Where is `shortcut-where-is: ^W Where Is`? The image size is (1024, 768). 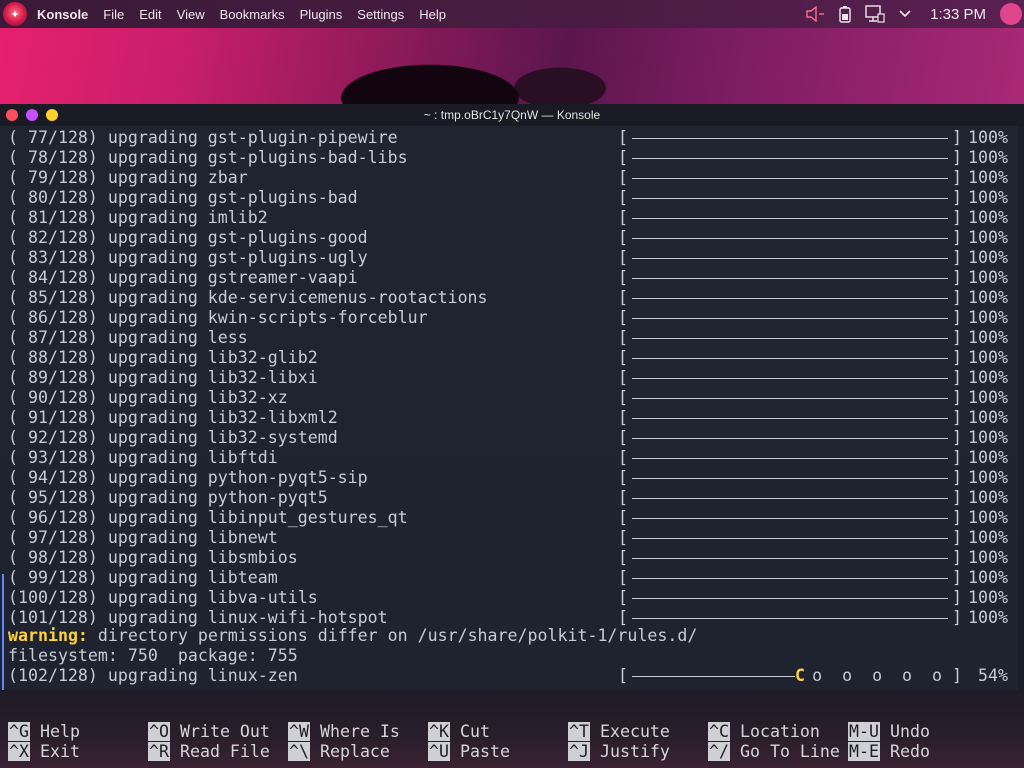
shortcut-where-is: ^W Where Is is located at coordinates (344, 732).